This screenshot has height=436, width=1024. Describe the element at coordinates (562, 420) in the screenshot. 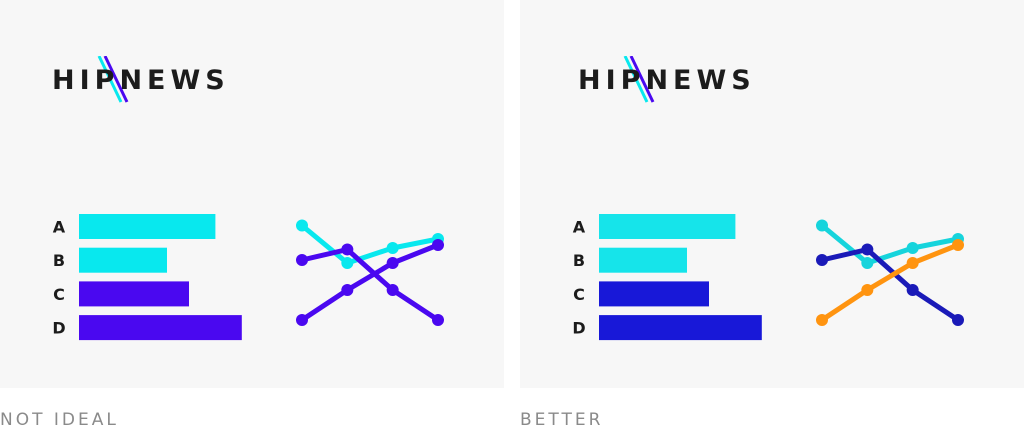

I see `caption-better: BETTER` at that location.